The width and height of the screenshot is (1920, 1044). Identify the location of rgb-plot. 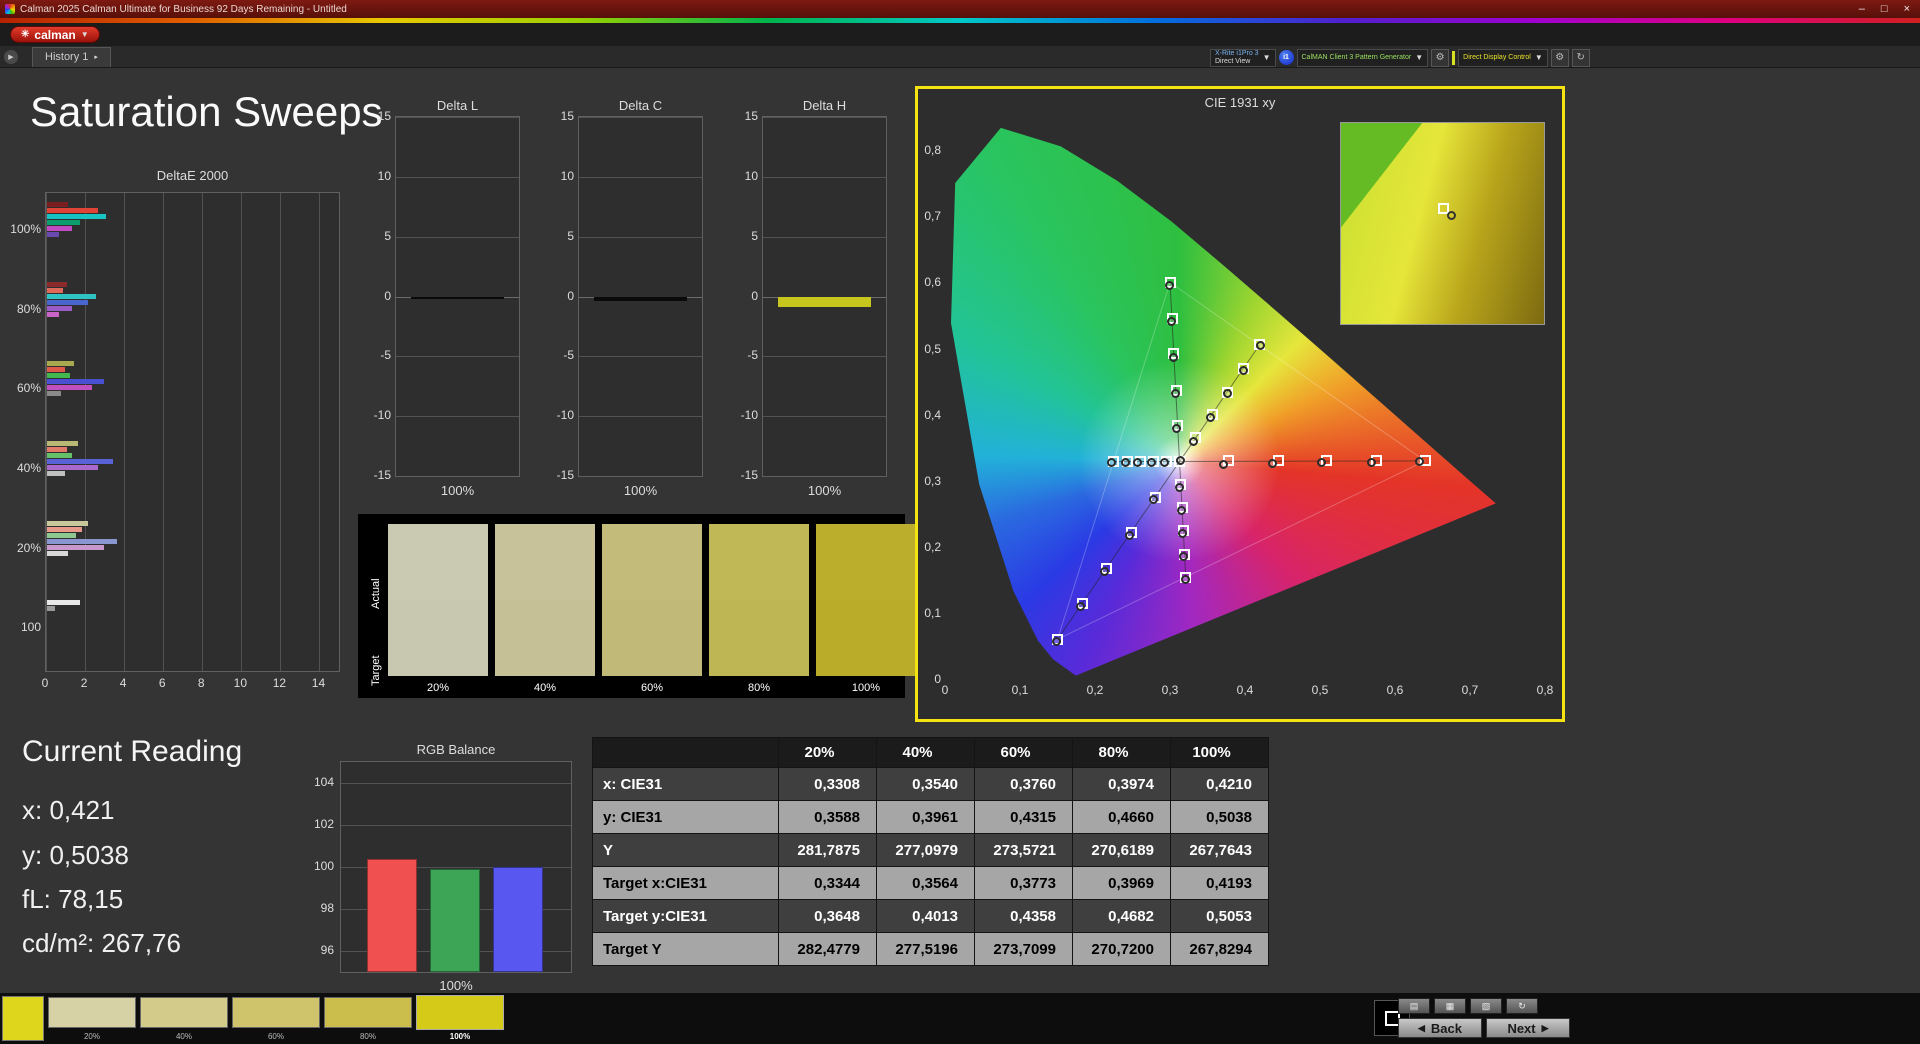
(456, 867).